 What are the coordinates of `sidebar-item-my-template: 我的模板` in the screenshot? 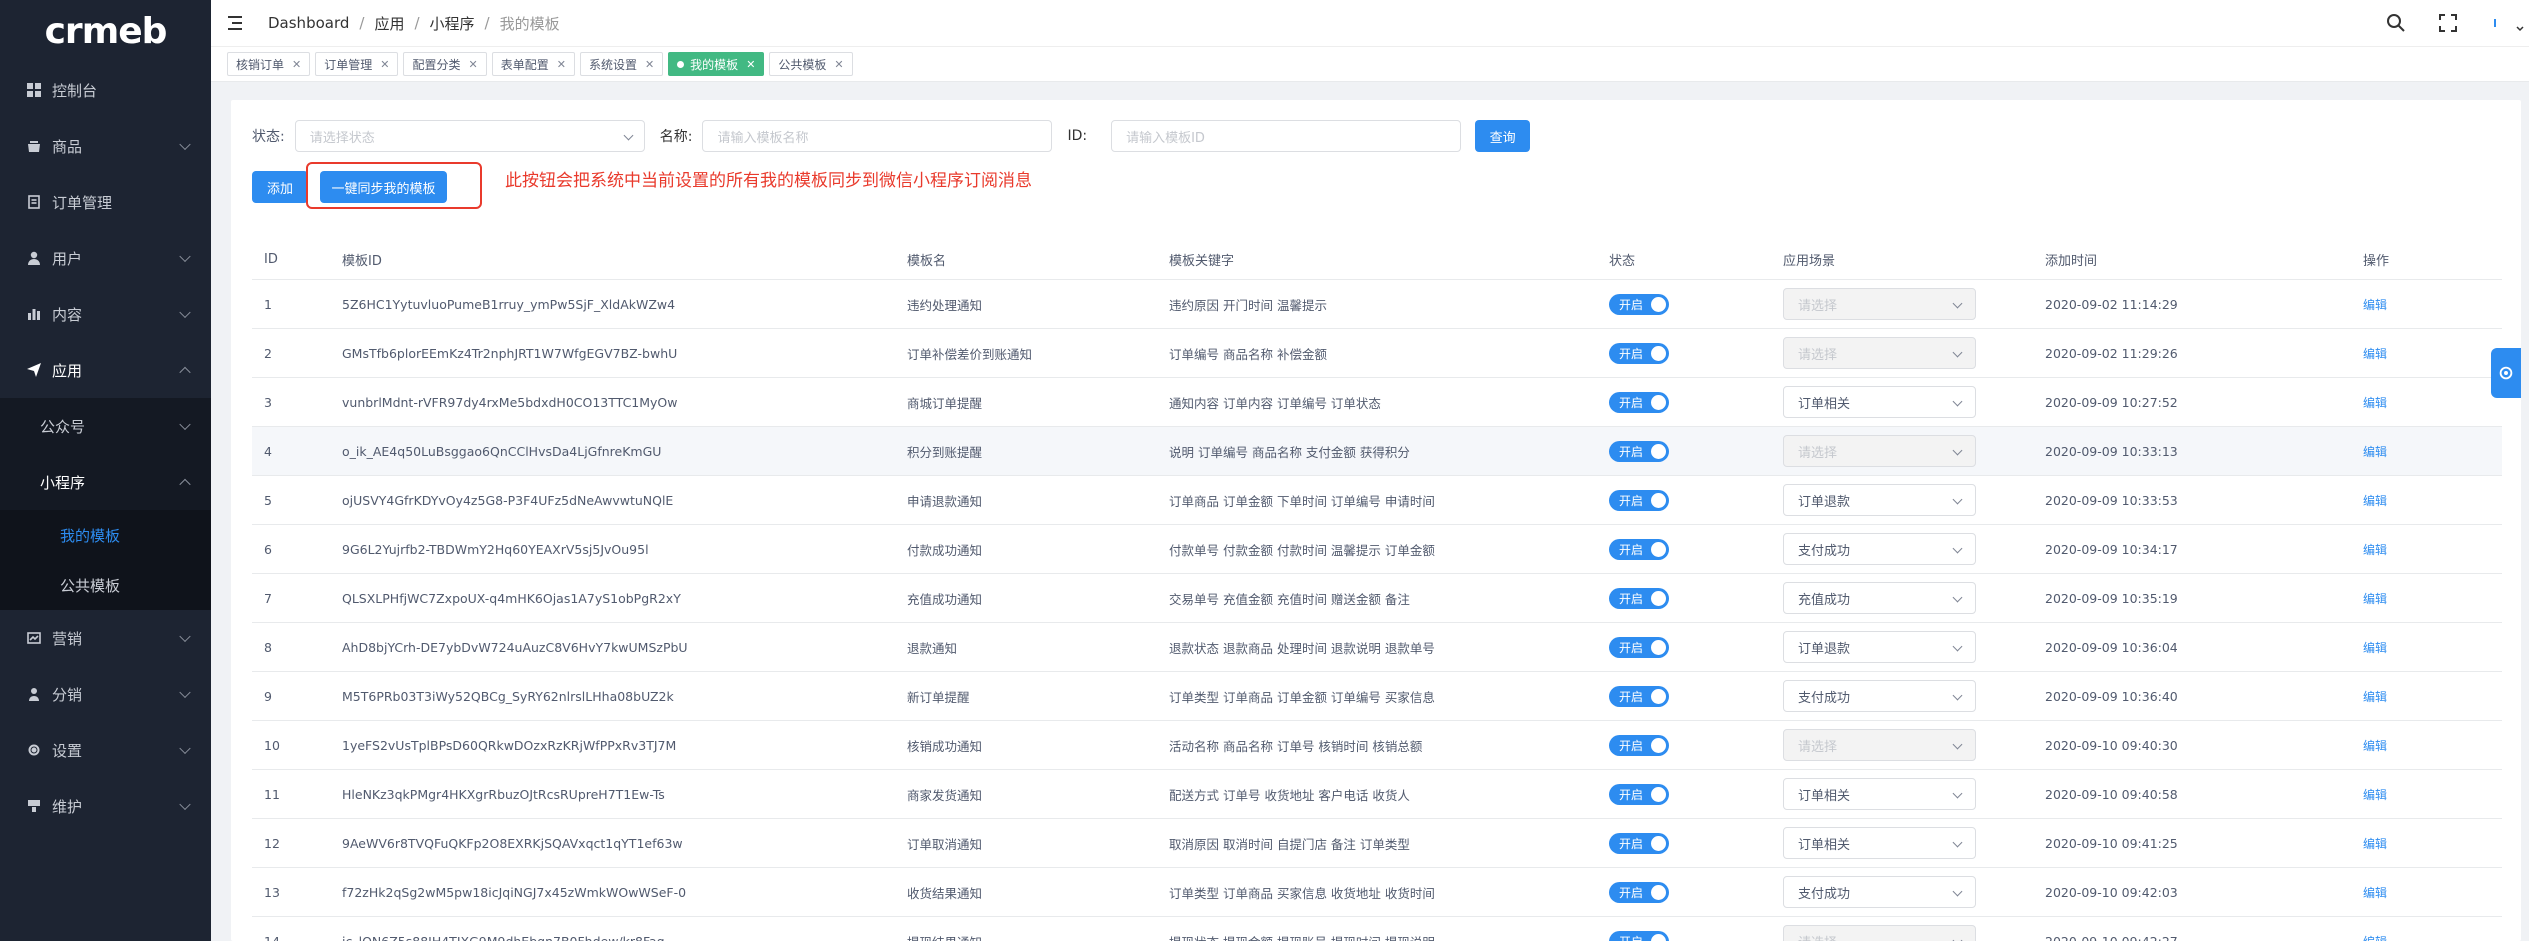 It's located at (105, 535).